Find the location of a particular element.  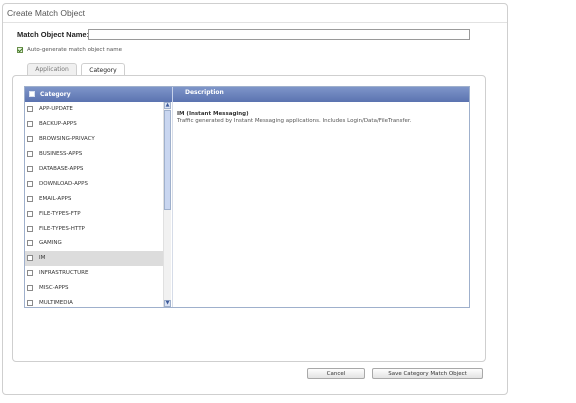

category-label: GAMING is located at coordinates (50, 243).